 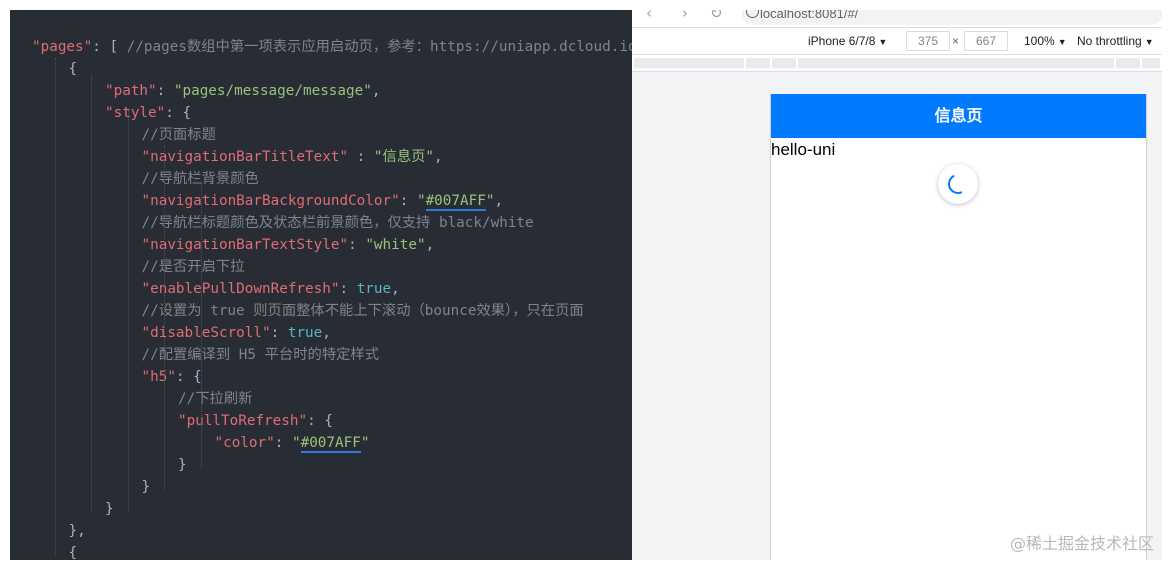 I want to click on code-token: //设置为 true 则页面整体不能上下滚动（bounce效果），只在页面, so click(x=362, y=311).